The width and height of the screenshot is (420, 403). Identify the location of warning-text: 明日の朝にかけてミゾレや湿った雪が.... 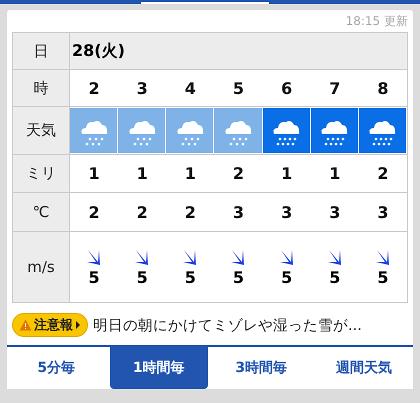
(227, 325).